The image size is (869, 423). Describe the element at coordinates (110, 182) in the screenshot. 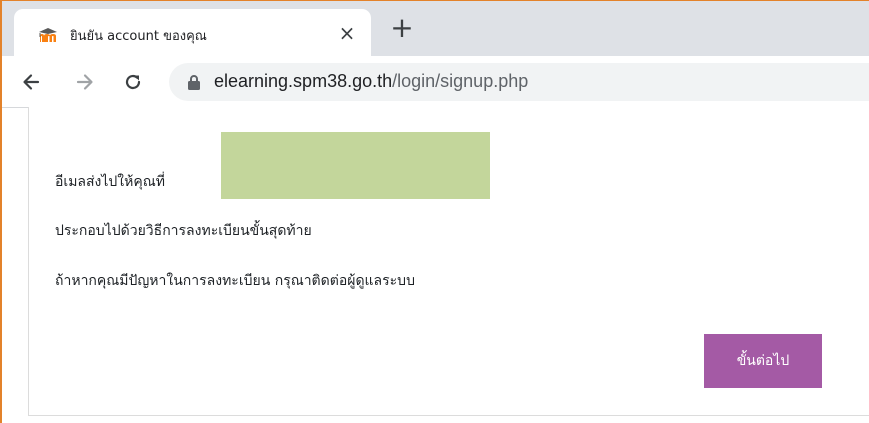

I see `email-sent-message: อีเมลส่งไปให้คุณที่` at that location.